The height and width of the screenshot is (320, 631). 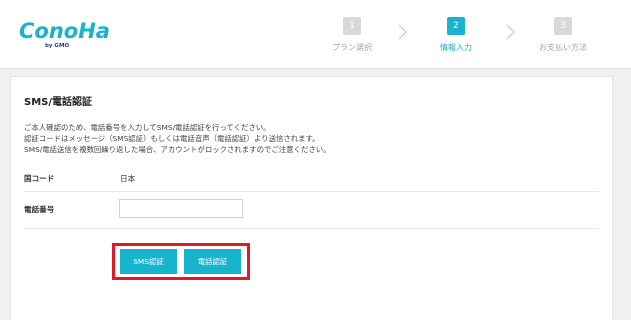 I want to click on step-label: プラン選択, so click(x=352, y=47).